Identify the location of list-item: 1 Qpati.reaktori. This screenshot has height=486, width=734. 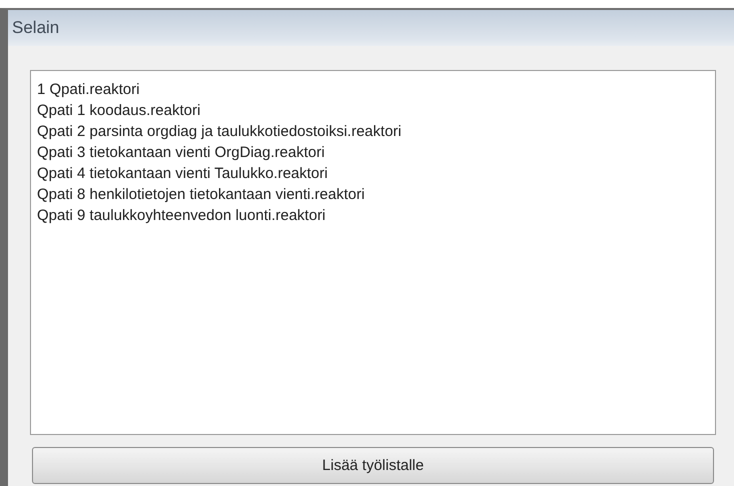
(88, 89).